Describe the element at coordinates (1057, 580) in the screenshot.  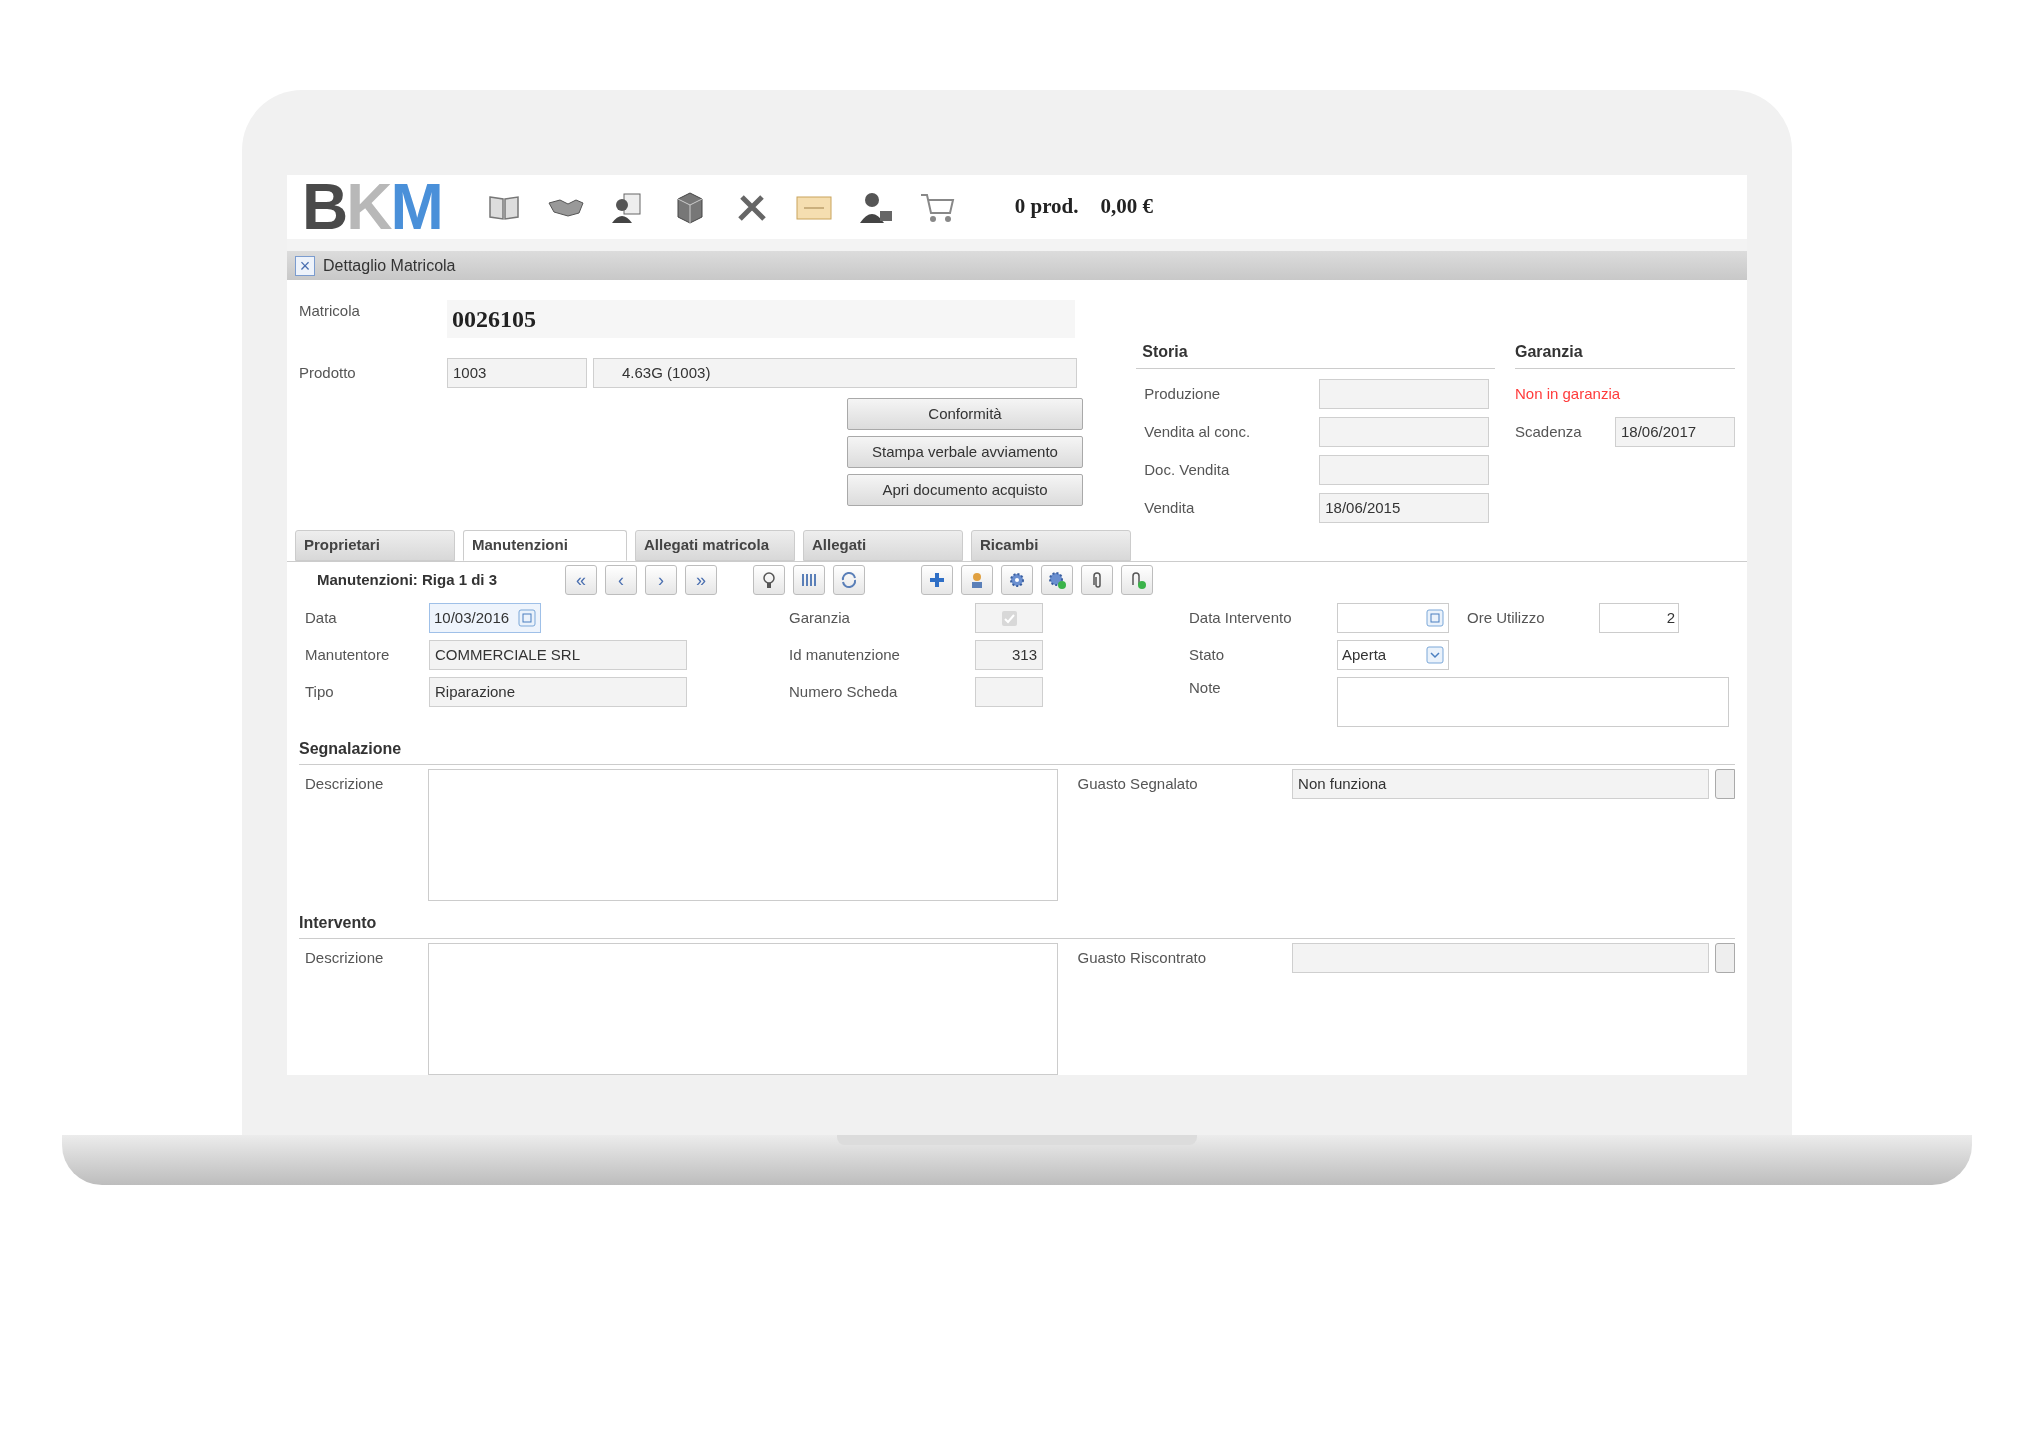
I see `gear-add-icon` at that location.